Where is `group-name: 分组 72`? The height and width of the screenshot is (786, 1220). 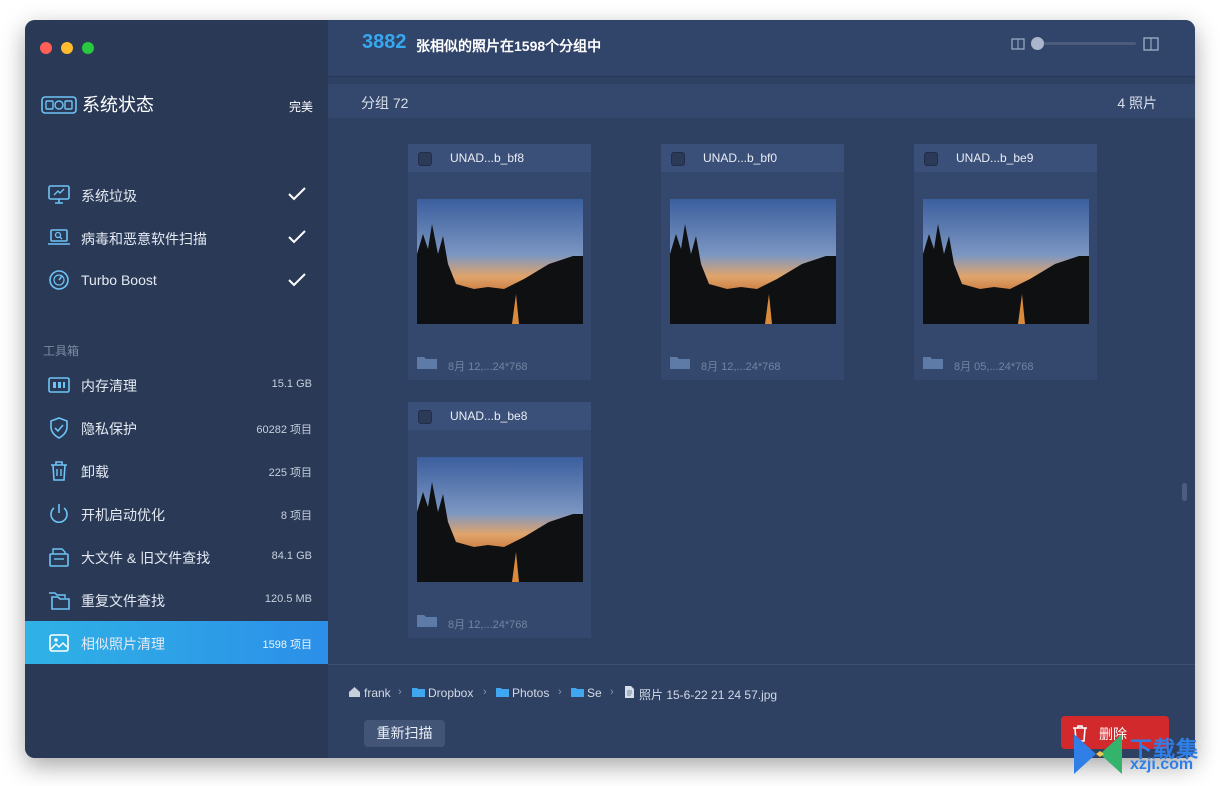 group-name: 分组 72 is located at coordinates (385, 103).